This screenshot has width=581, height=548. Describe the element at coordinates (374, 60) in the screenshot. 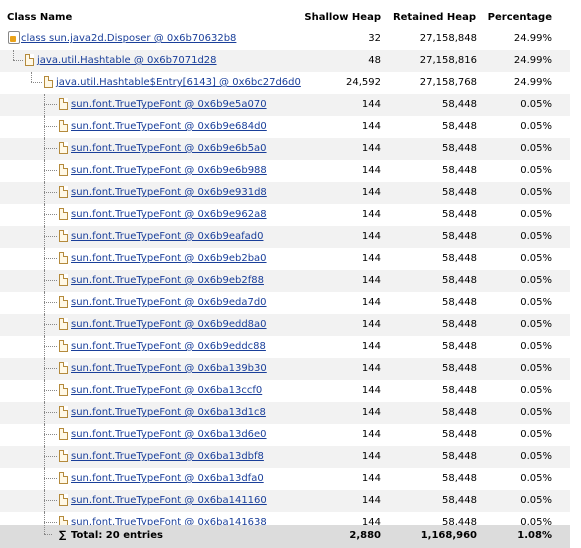

I see `shallow-heap-value: 48` at that location.